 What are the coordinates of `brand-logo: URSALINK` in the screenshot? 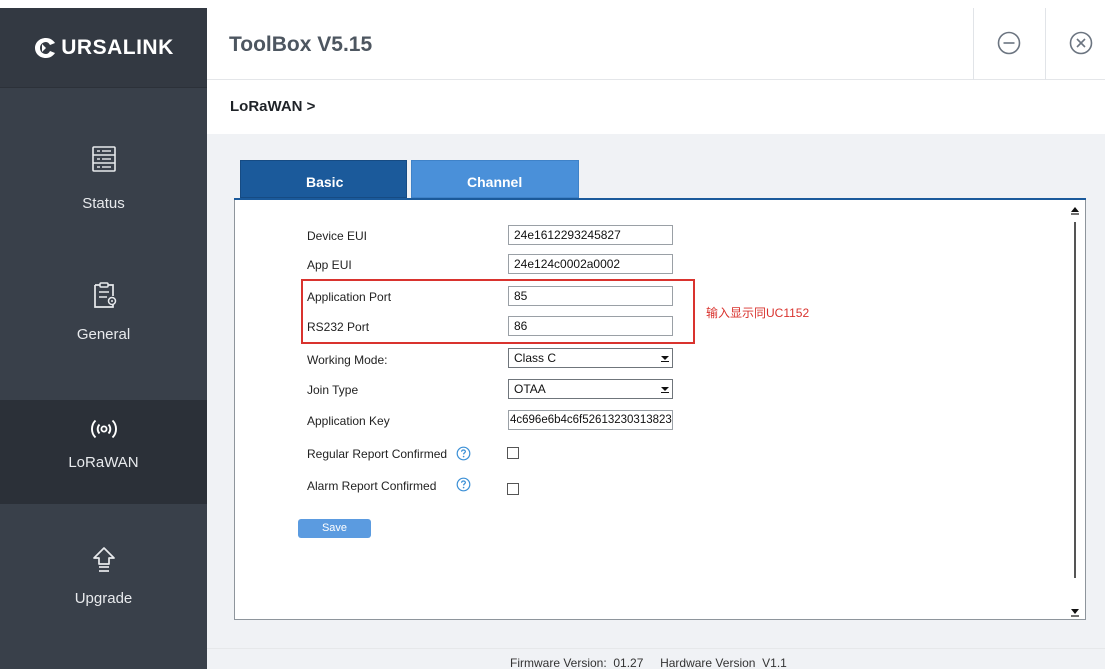 It's located at (103, 48).